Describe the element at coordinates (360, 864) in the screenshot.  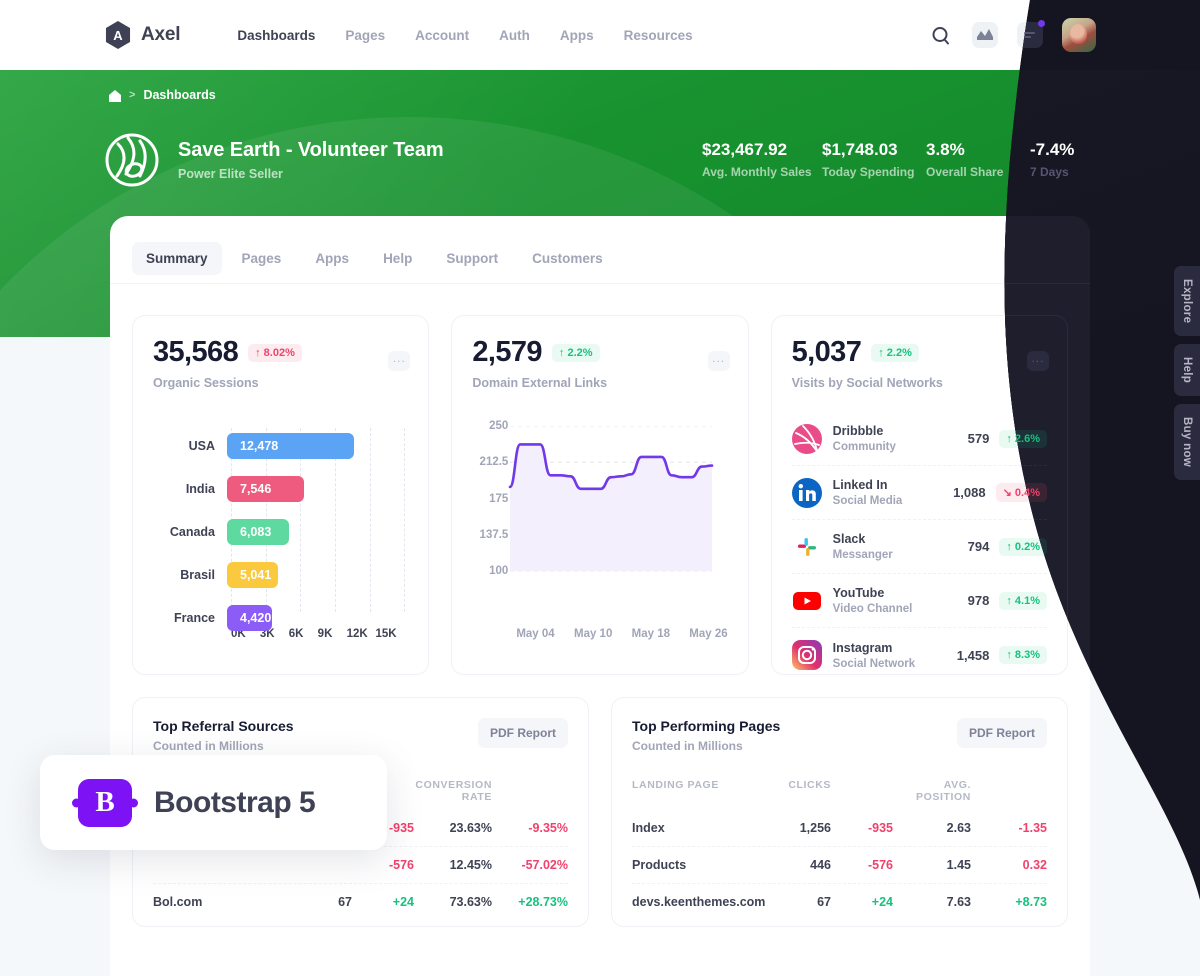
I see `table-row: -576 12.45% -57.02%` at that location.